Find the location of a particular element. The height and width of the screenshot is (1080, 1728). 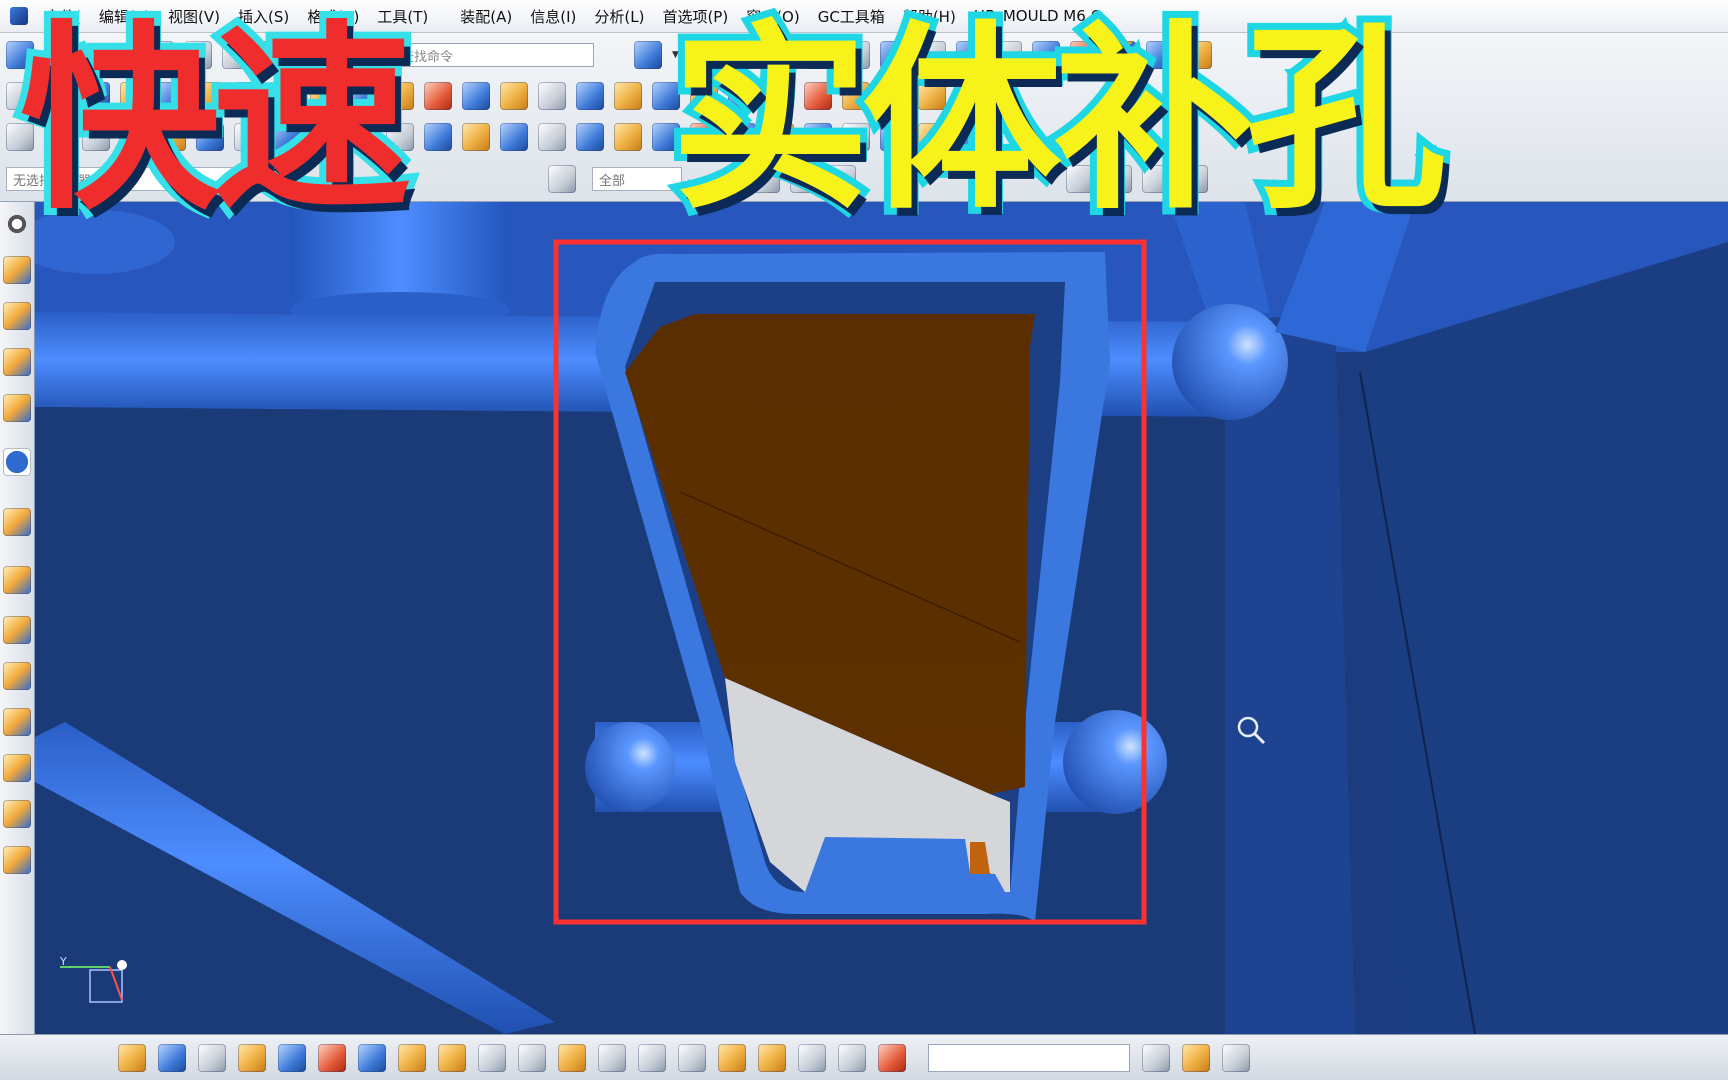

process-studio-icon is located at coordinates (17, 676).